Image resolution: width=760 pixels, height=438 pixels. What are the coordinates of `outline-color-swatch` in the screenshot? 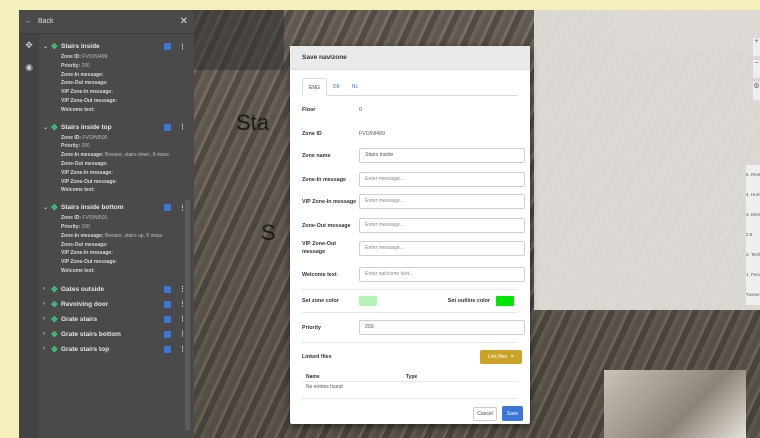 It's located at (505, 301).